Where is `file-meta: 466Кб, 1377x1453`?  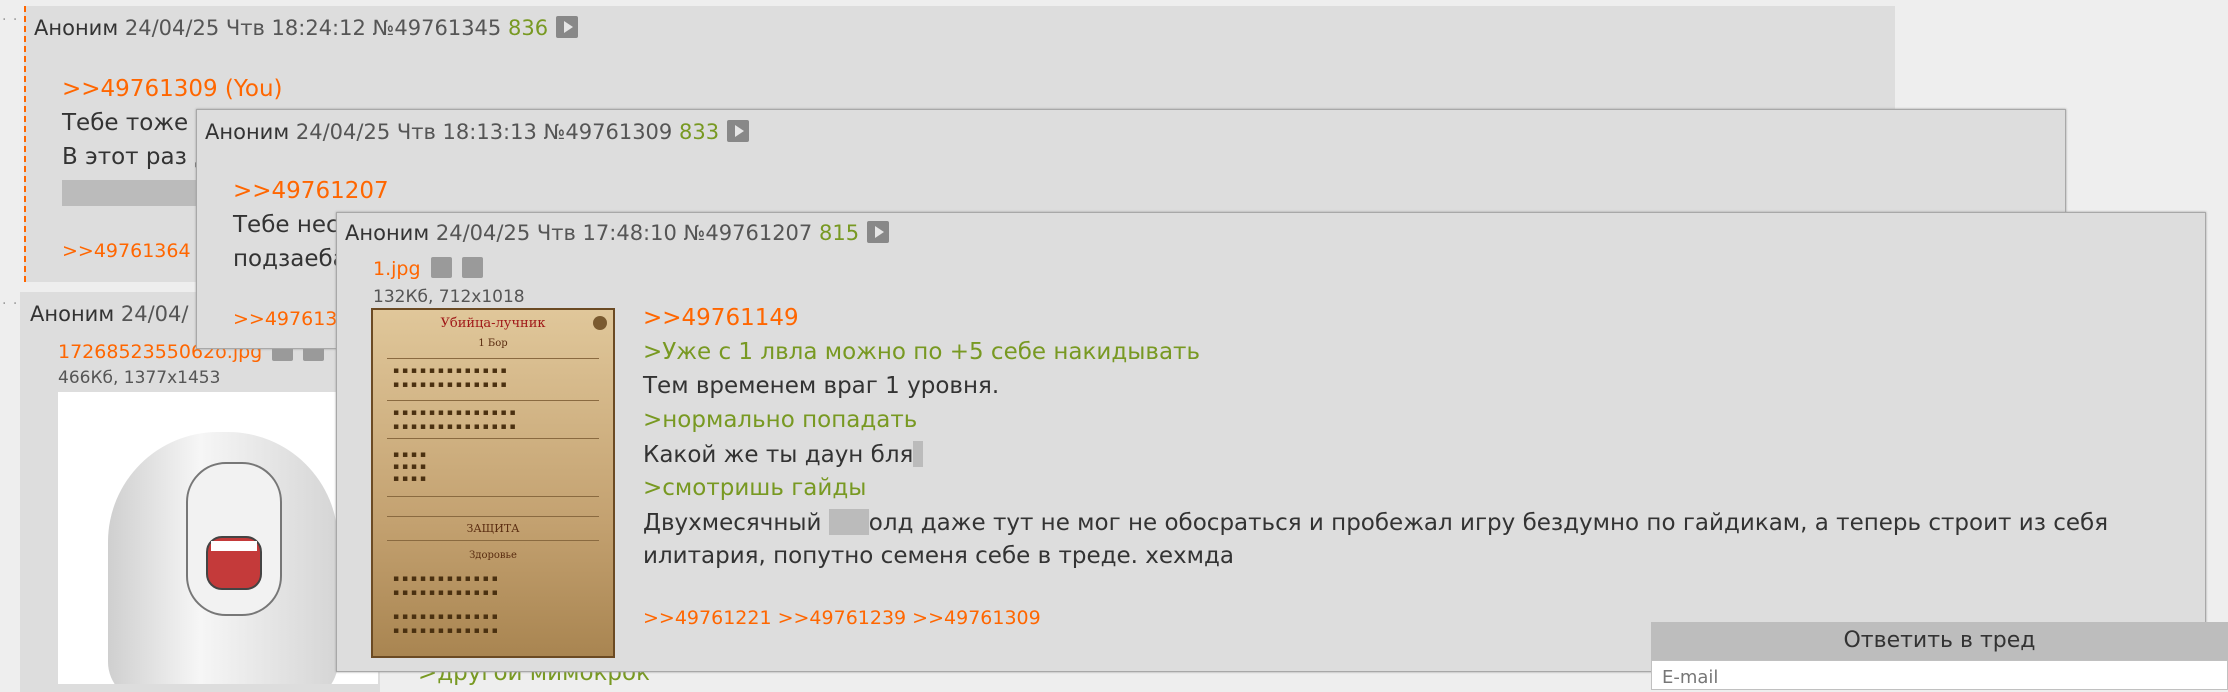 file-meta: 466Кб, 1377x1453 is located at coordinates (139, 378).